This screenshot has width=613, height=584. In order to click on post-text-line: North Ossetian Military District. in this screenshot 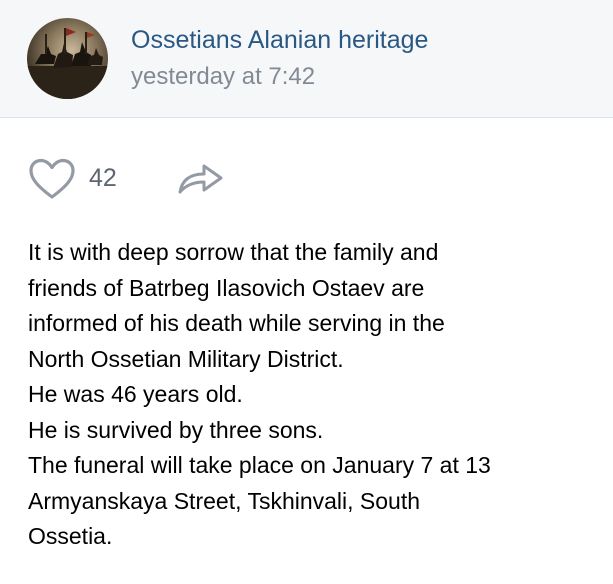, I will do `click(186, 358)`.